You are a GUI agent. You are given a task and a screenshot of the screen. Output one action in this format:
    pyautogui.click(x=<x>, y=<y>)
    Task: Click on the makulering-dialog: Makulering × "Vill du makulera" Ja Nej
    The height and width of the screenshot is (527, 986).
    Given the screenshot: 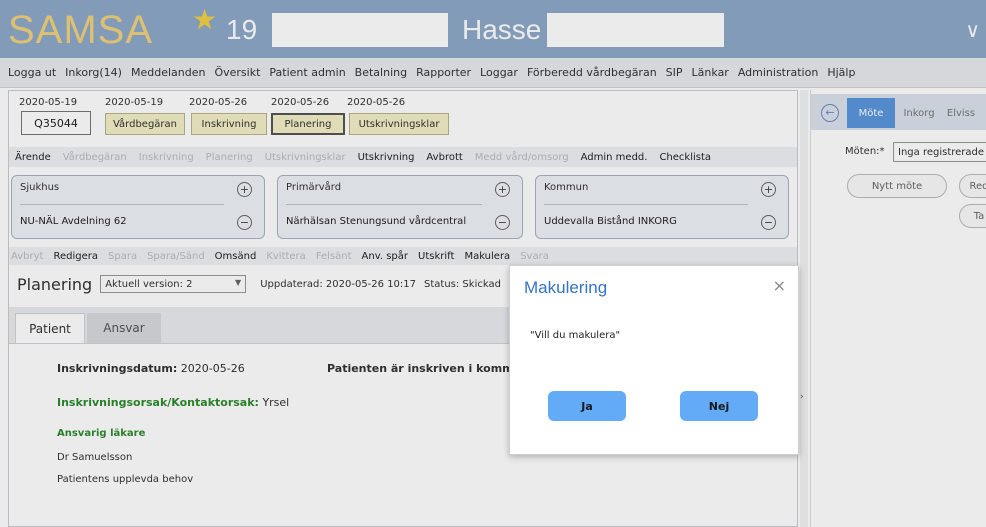 What is the action you would take?
    pyautogui.click(x=654, y=360)
    